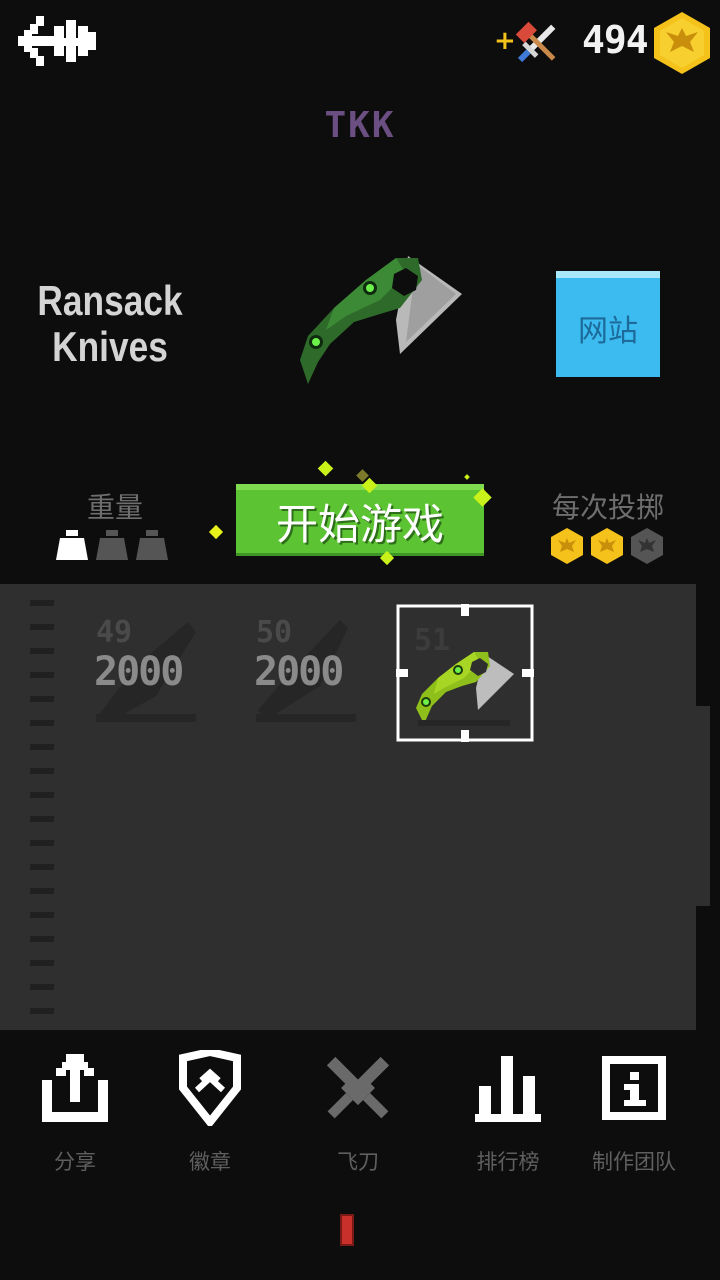 The height and width of the screenshot is (1280, 720). I want to click on knife-preview-image, so click(382, 320).